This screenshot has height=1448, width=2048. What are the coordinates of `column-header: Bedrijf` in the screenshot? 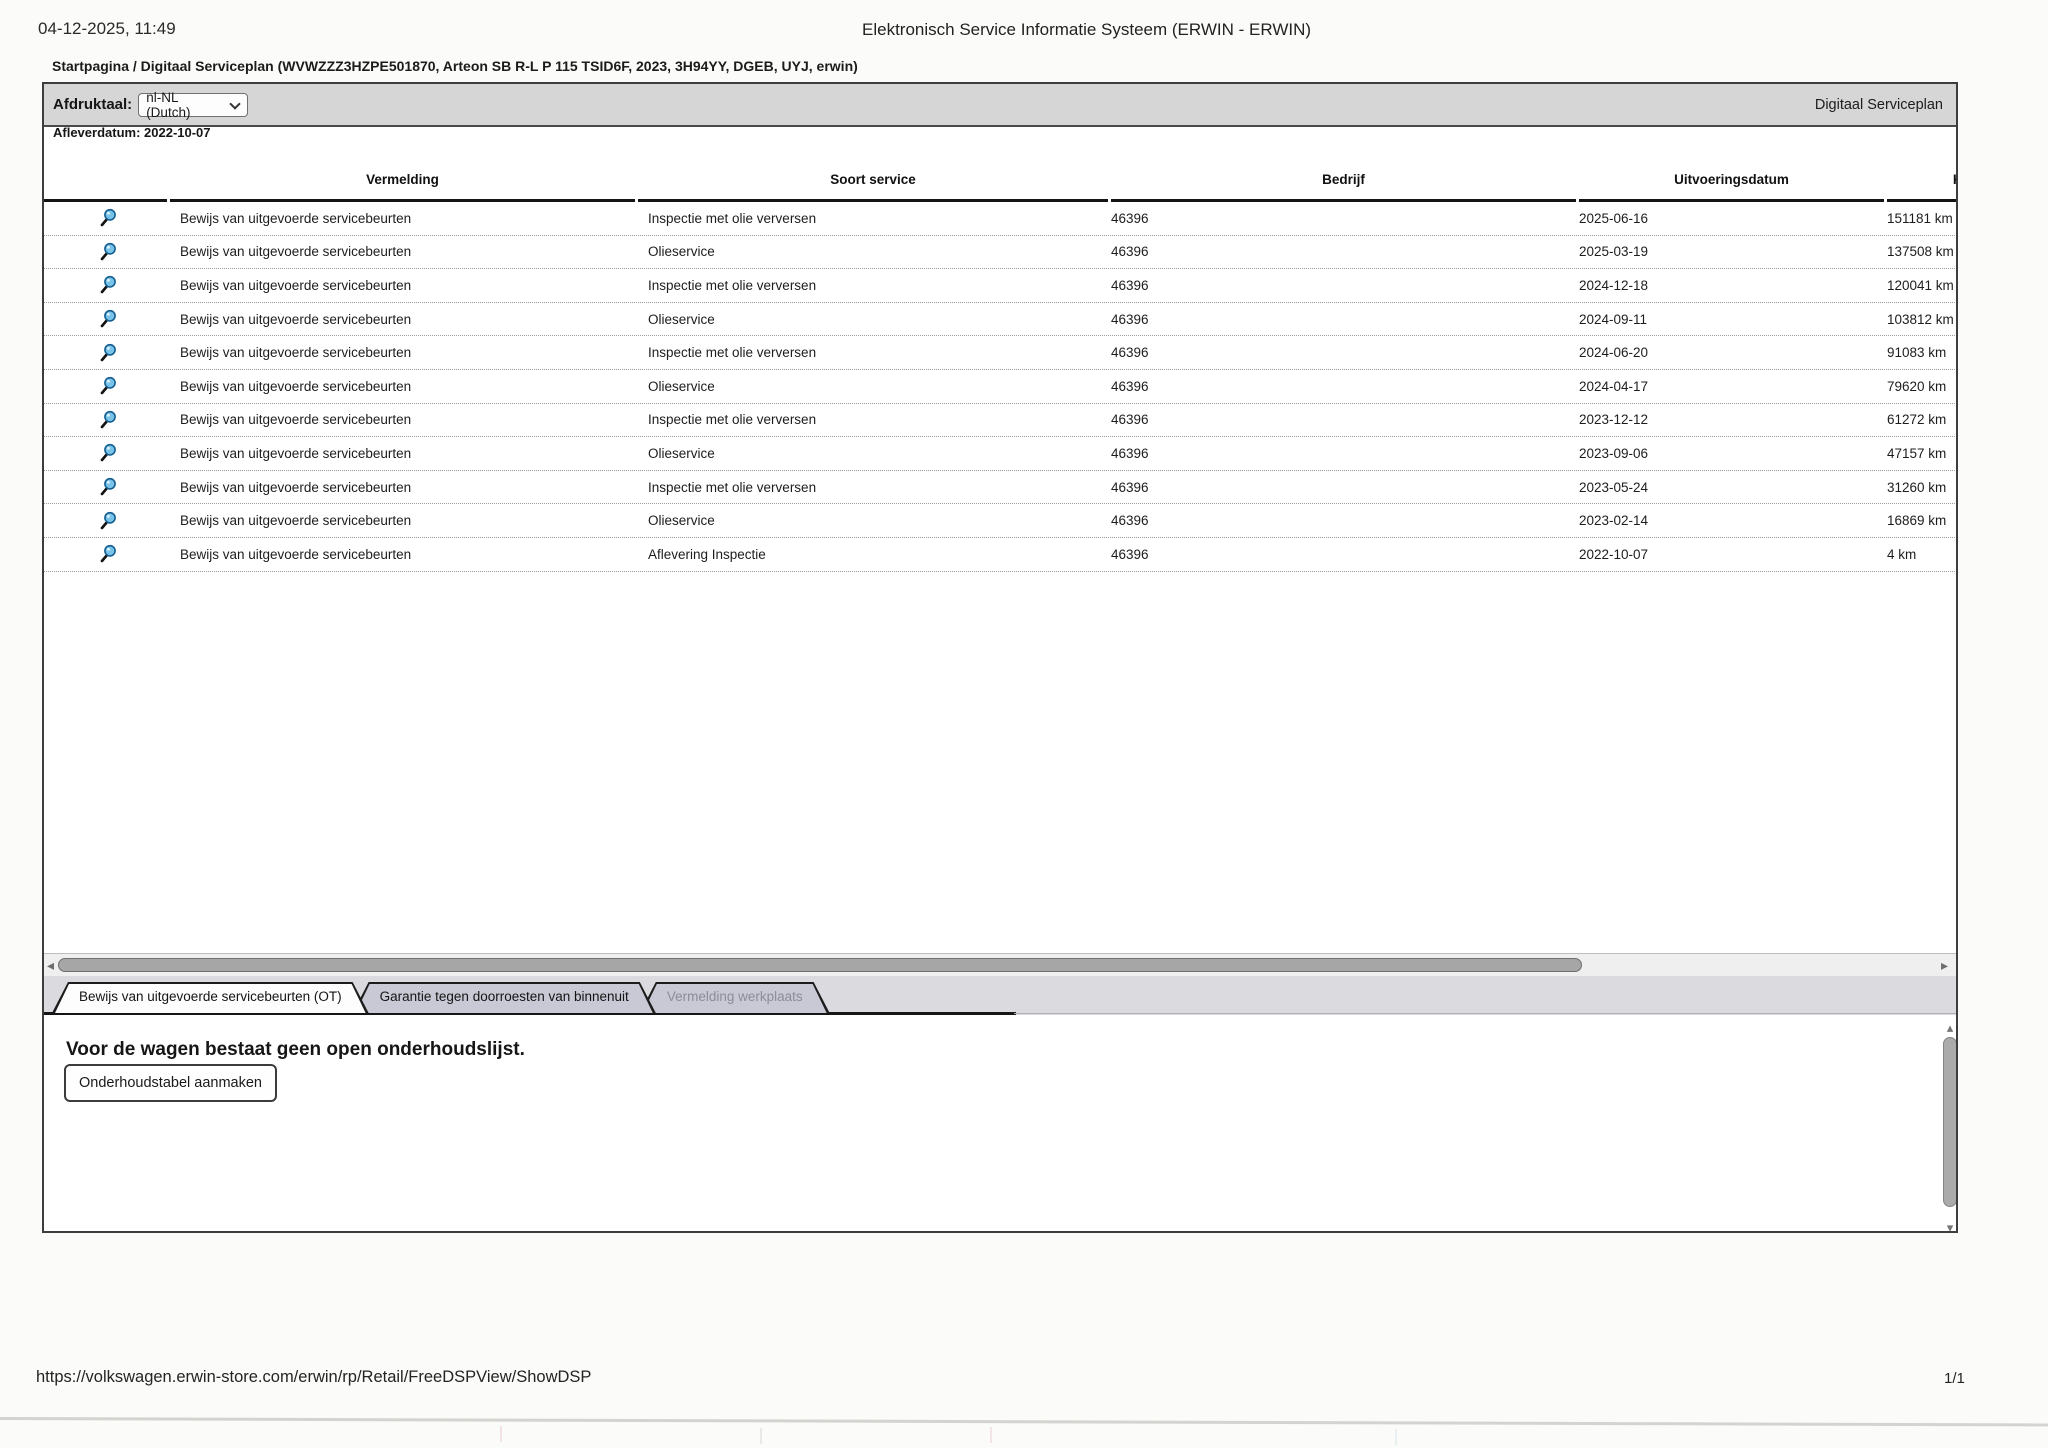 It's located at (1343, 173).